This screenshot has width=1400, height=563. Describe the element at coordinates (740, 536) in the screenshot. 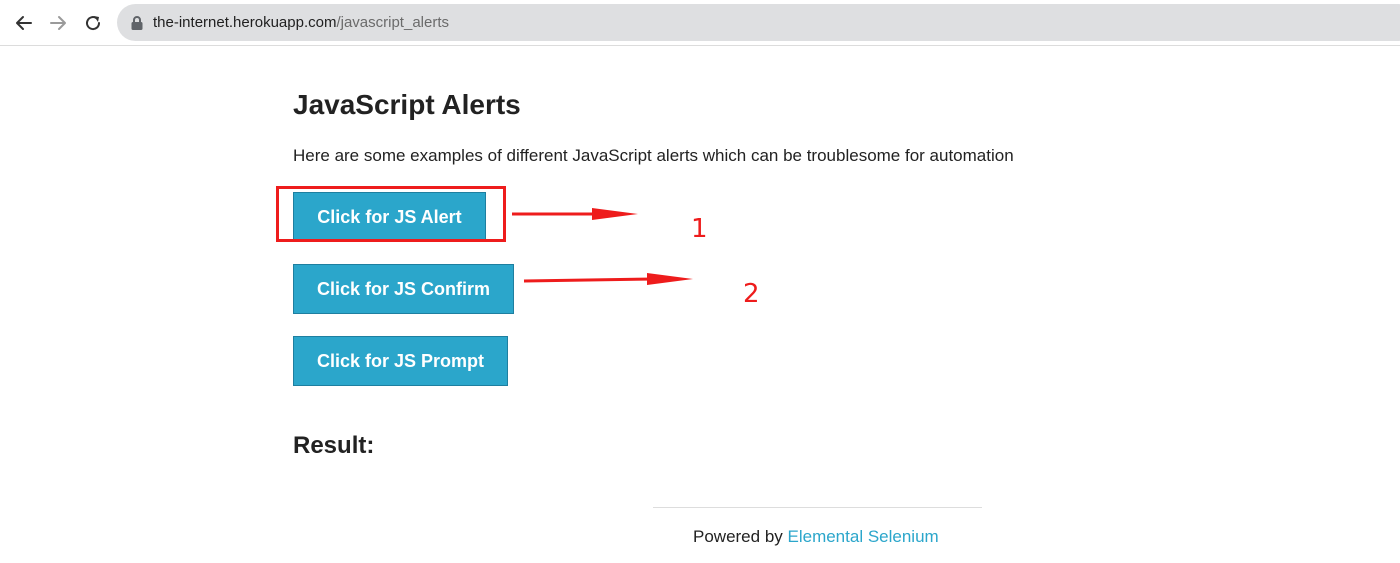

I see `footer-prefix: Powered by` at that location.